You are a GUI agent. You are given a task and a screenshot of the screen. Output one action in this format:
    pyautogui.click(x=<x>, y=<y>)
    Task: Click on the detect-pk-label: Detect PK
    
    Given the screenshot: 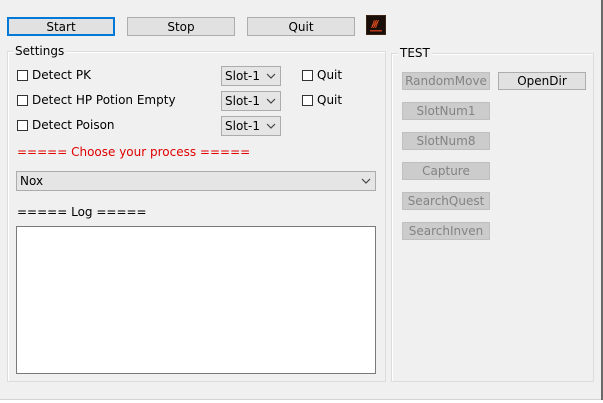 What is the action you would take?
    pyautogui.click(x=61, y=75)
    